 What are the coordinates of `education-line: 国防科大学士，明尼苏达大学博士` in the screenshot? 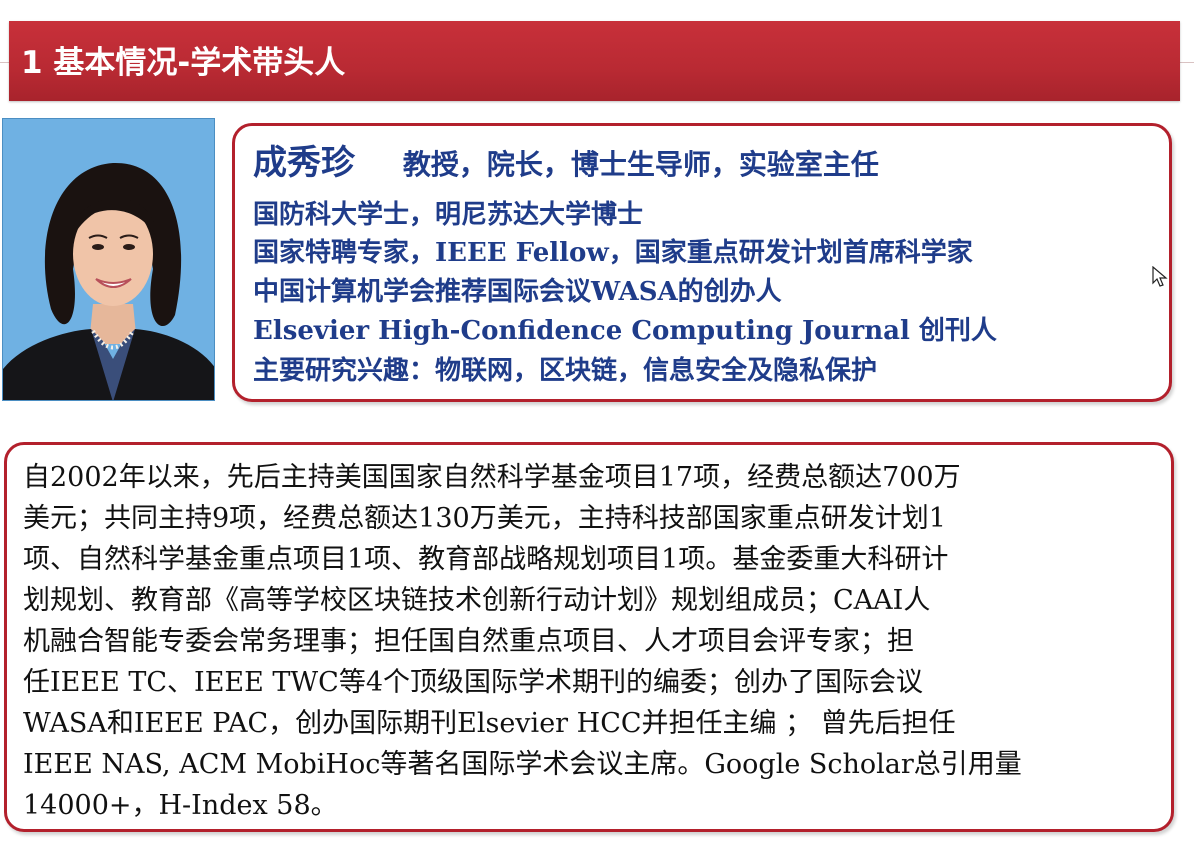 It's located at (448, 215).